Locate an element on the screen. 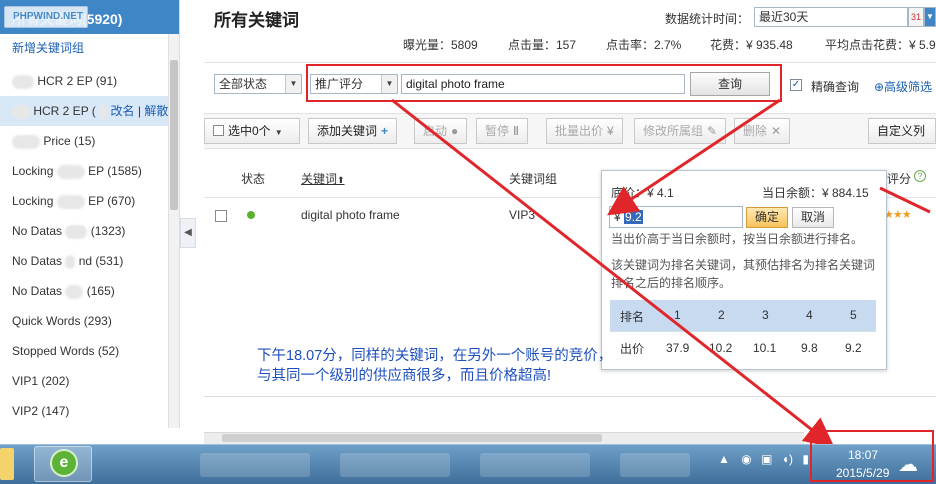  network-icon: ▮ is located at coordinates (805, 459).